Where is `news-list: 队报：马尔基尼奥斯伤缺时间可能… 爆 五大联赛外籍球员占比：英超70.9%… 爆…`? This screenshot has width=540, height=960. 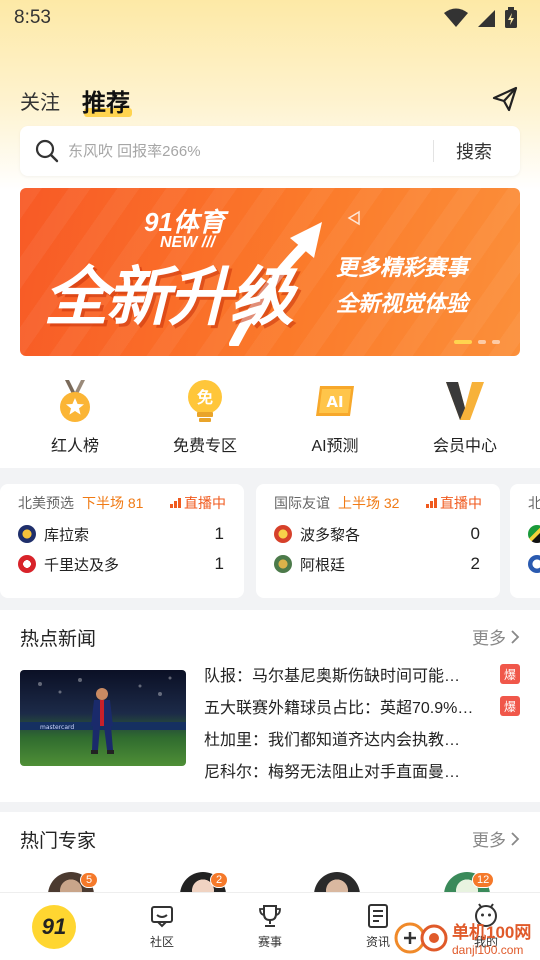
news-list: 队报：马尔基尼奥斯伤缺时间可能… 爆 五大联赛外籍球员占比：英超70.9%… 爆… is located at coordinates (362, 722).